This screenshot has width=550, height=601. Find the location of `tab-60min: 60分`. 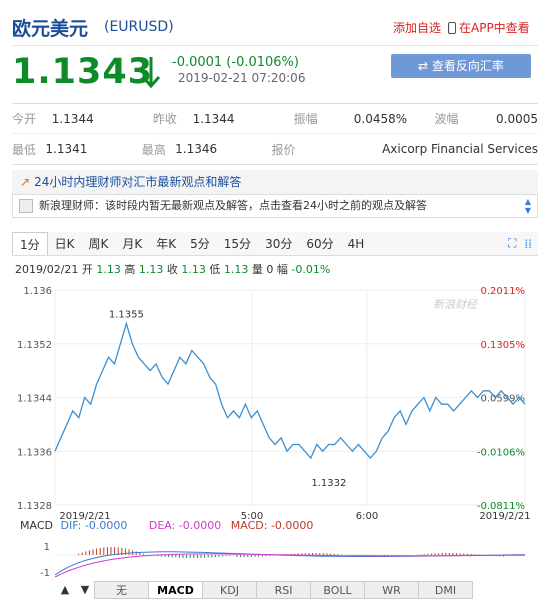

tab-60min: 60分 is located at coordinates (319, 243).